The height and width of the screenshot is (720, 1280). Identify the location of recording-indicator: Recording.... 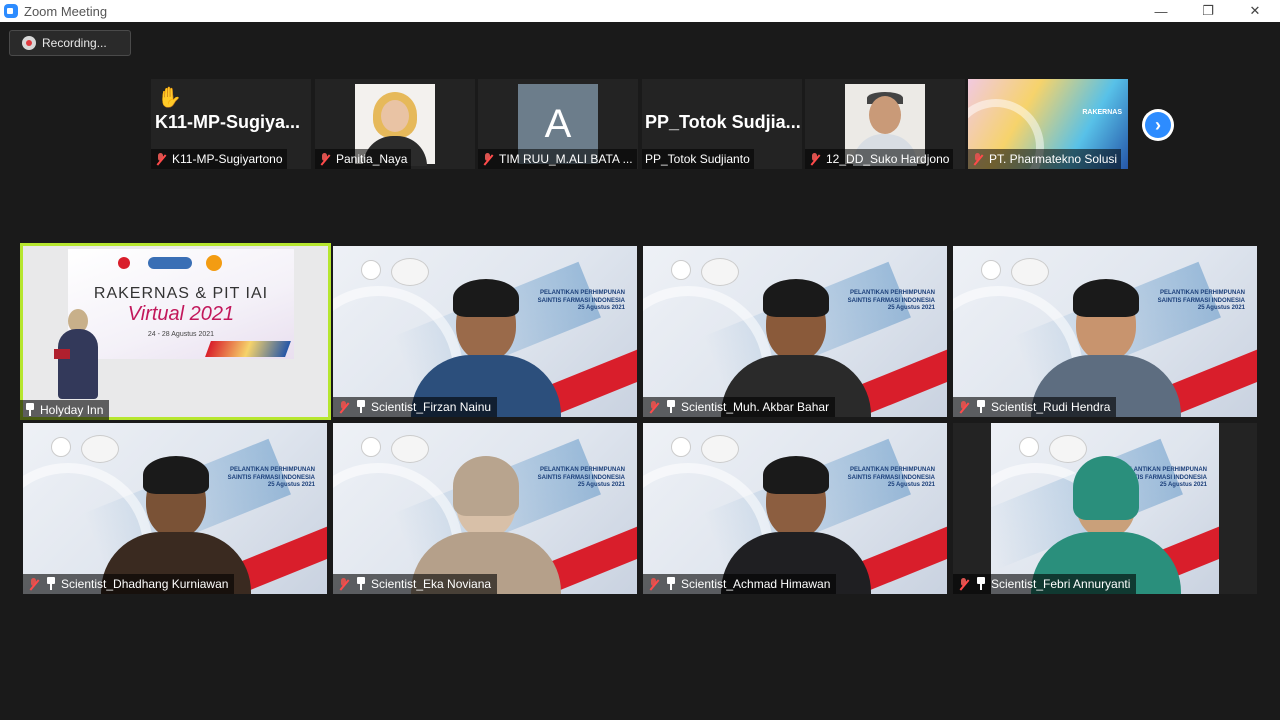
(70, 43).